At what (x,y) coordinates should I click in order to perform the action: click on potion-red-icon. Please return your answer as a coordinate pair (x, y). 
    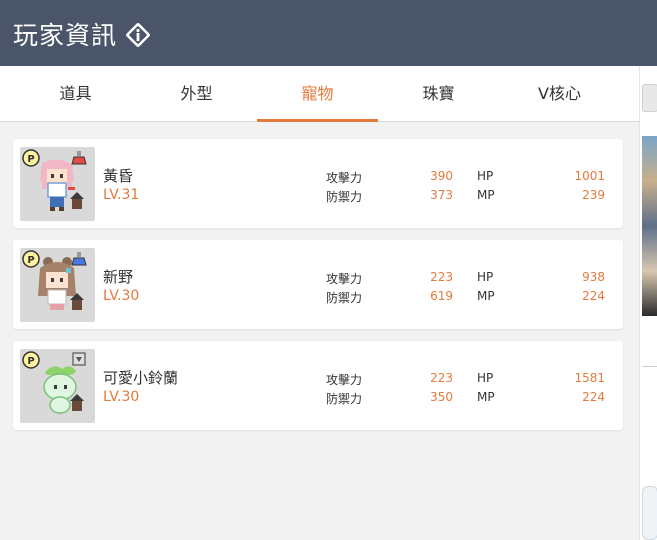
    Looking at the image, I should click on (79, 158).